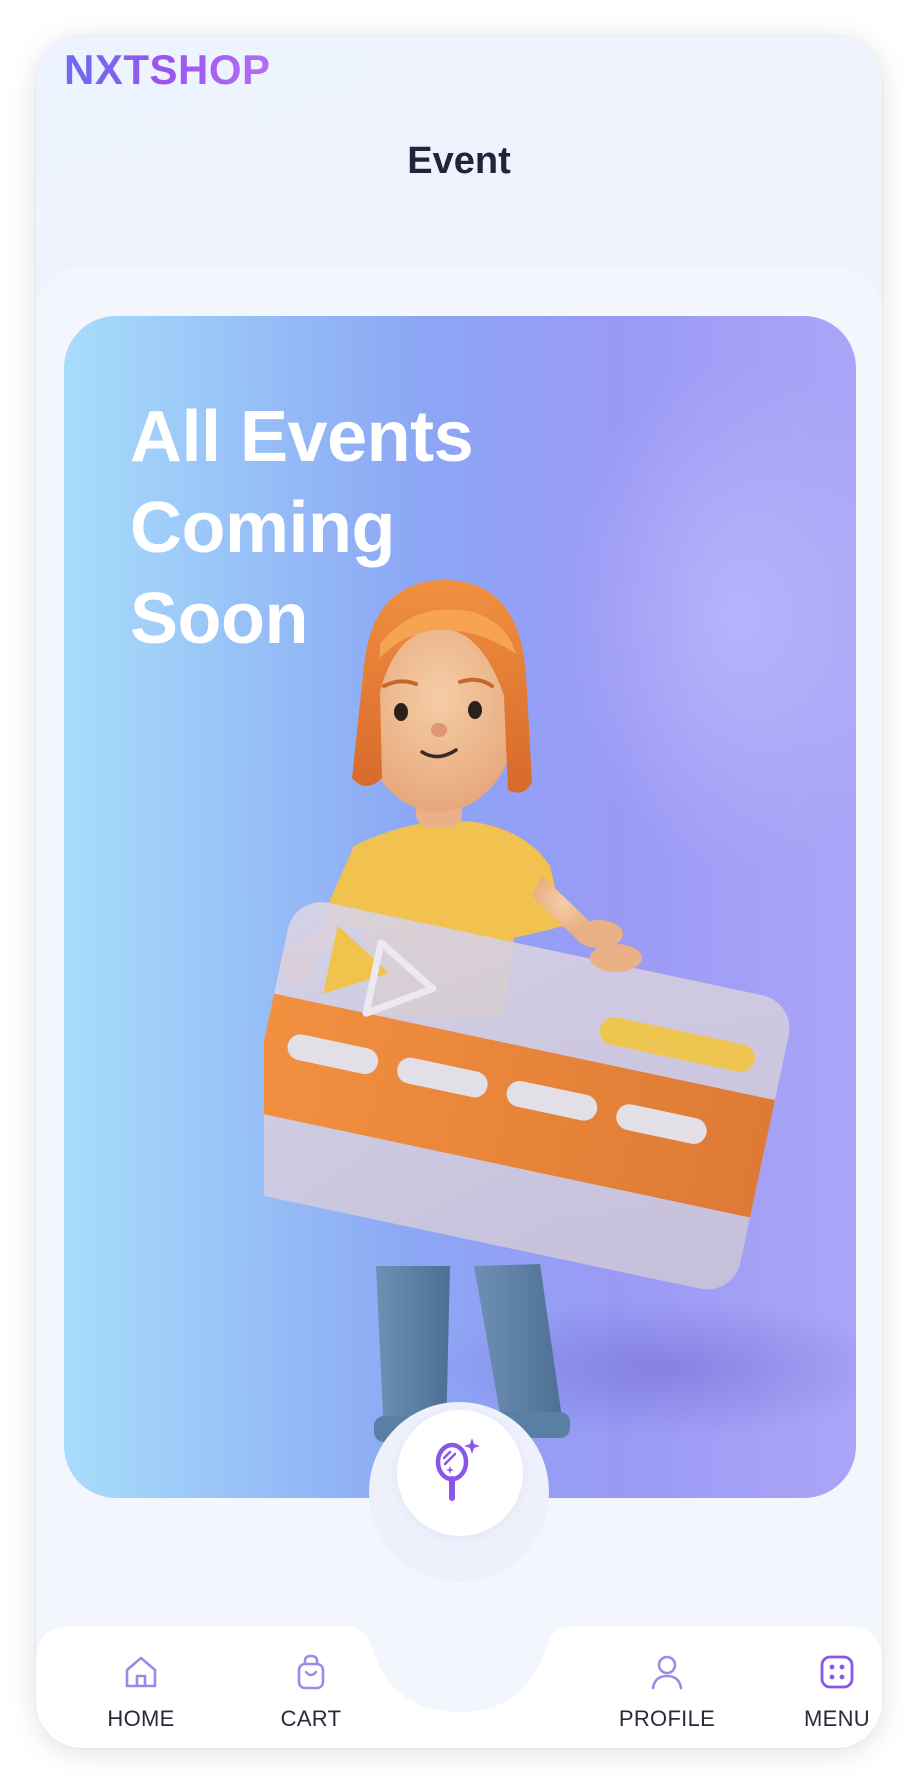 The width and height of the screenshot is (918, 1784). What do you see at coordinates (837, 1718) in the screenshot?
I see `nav-label-menu: MENU` at bounding box center [837, 1718].